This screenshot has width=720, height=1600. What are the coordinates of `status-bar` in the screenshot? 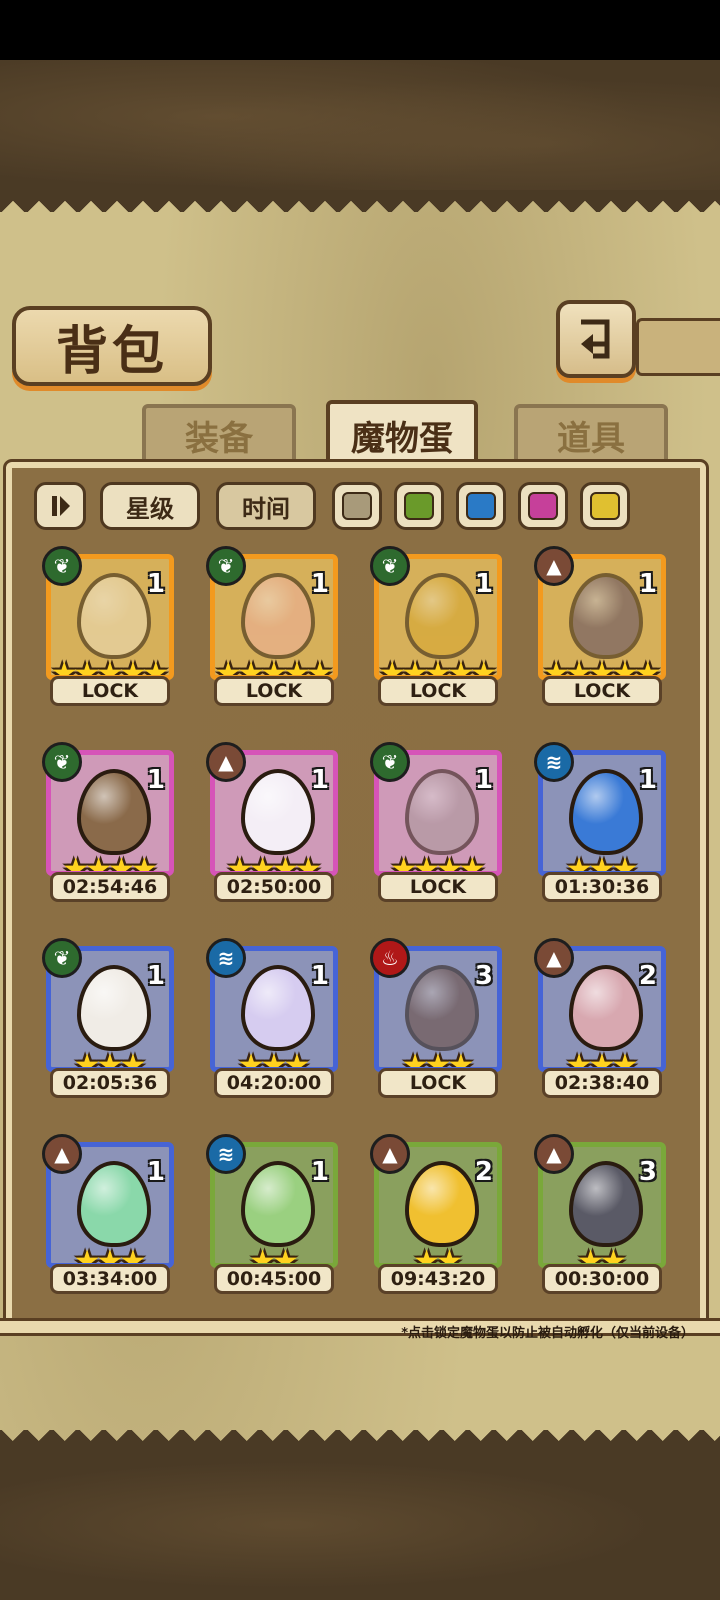 It's located at (360, 30).